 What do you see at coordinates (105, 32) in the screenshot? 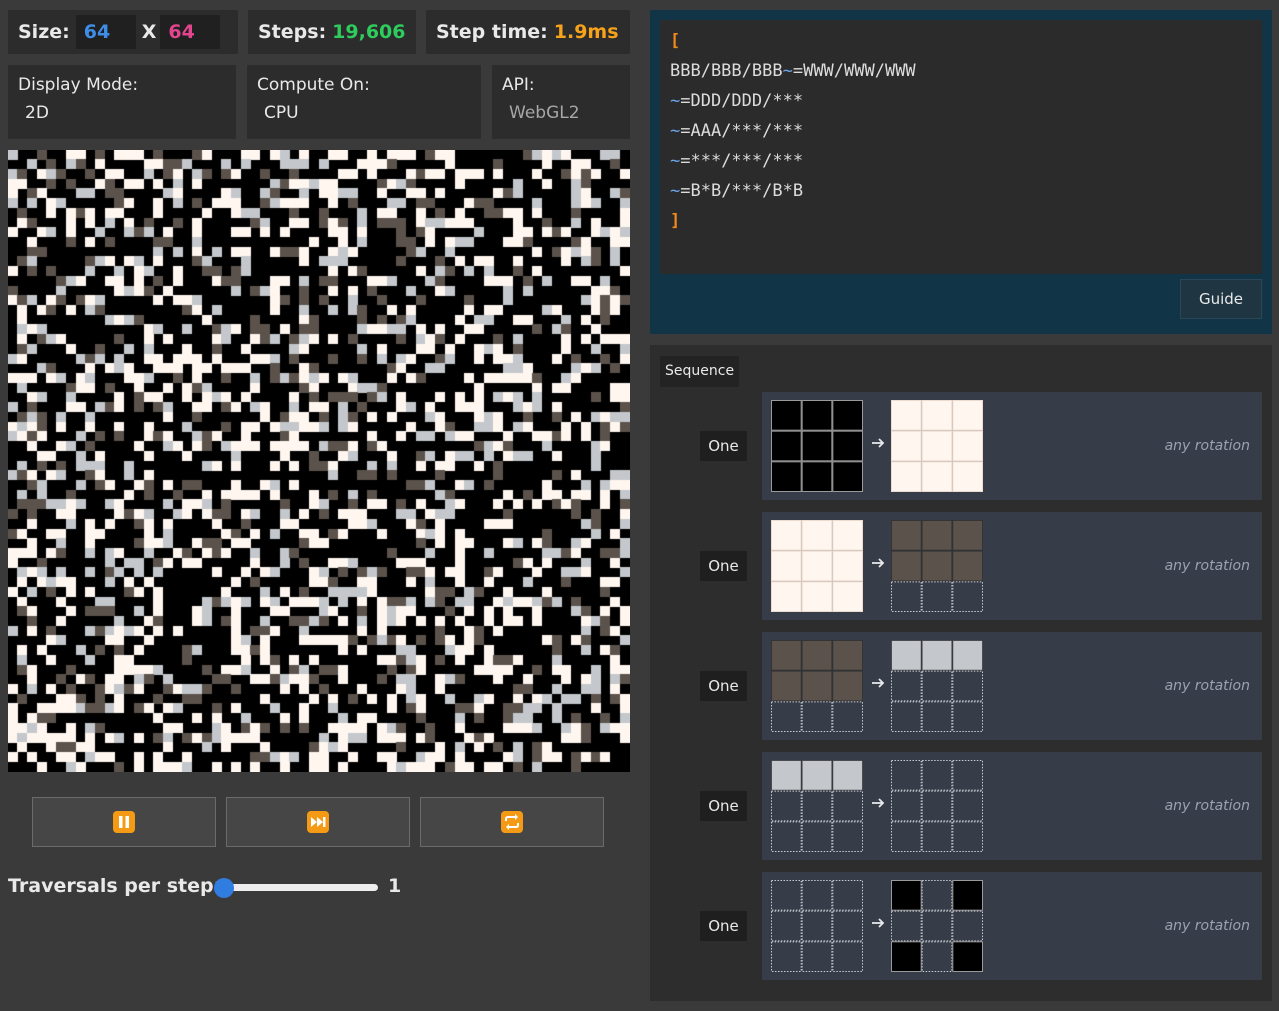
I see `size-x-input: 64` at bounding box center [105, 32].